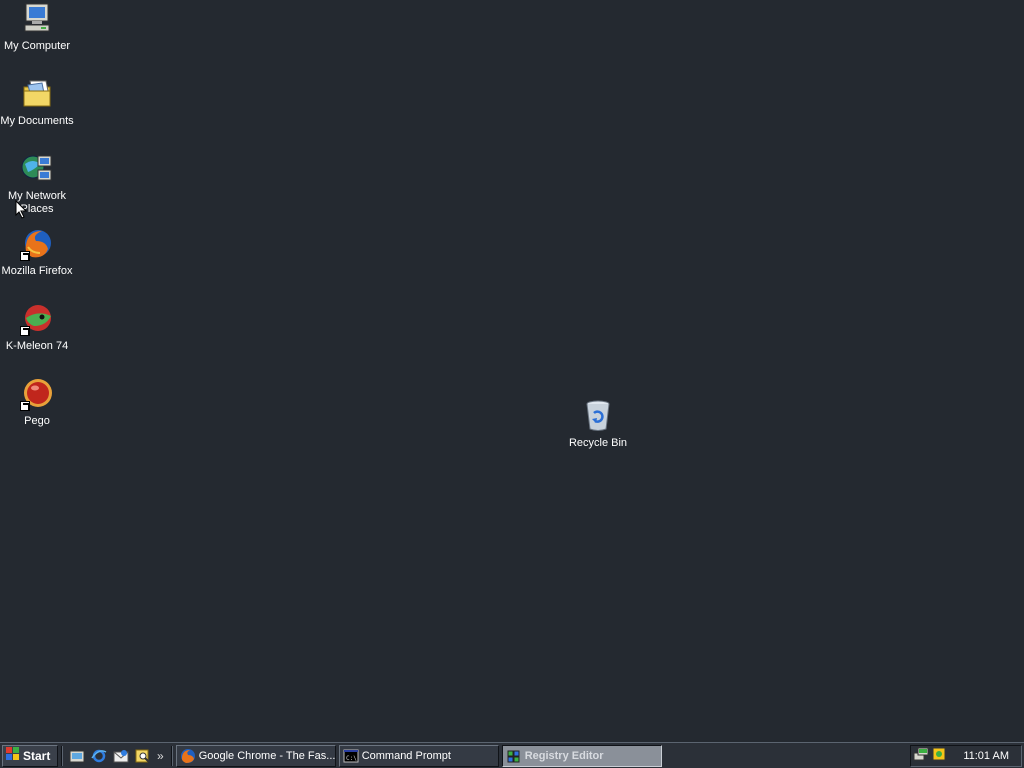 Image resolution: width=1024 pixels, height=768 pixels. I want to click on show-desktop-icon, so click(77, 756).